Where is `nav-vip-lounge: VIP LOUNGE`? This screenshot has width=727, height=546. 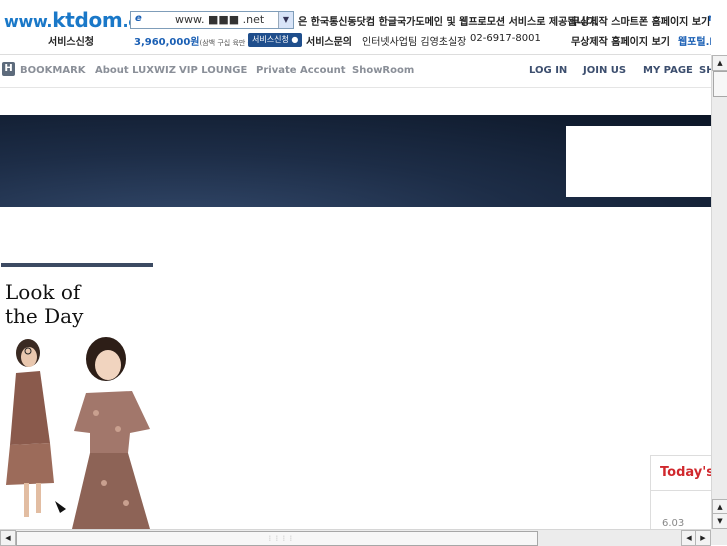 nav-vip-lounge: VIP LOUNGE is located at coordinates (213, 70).